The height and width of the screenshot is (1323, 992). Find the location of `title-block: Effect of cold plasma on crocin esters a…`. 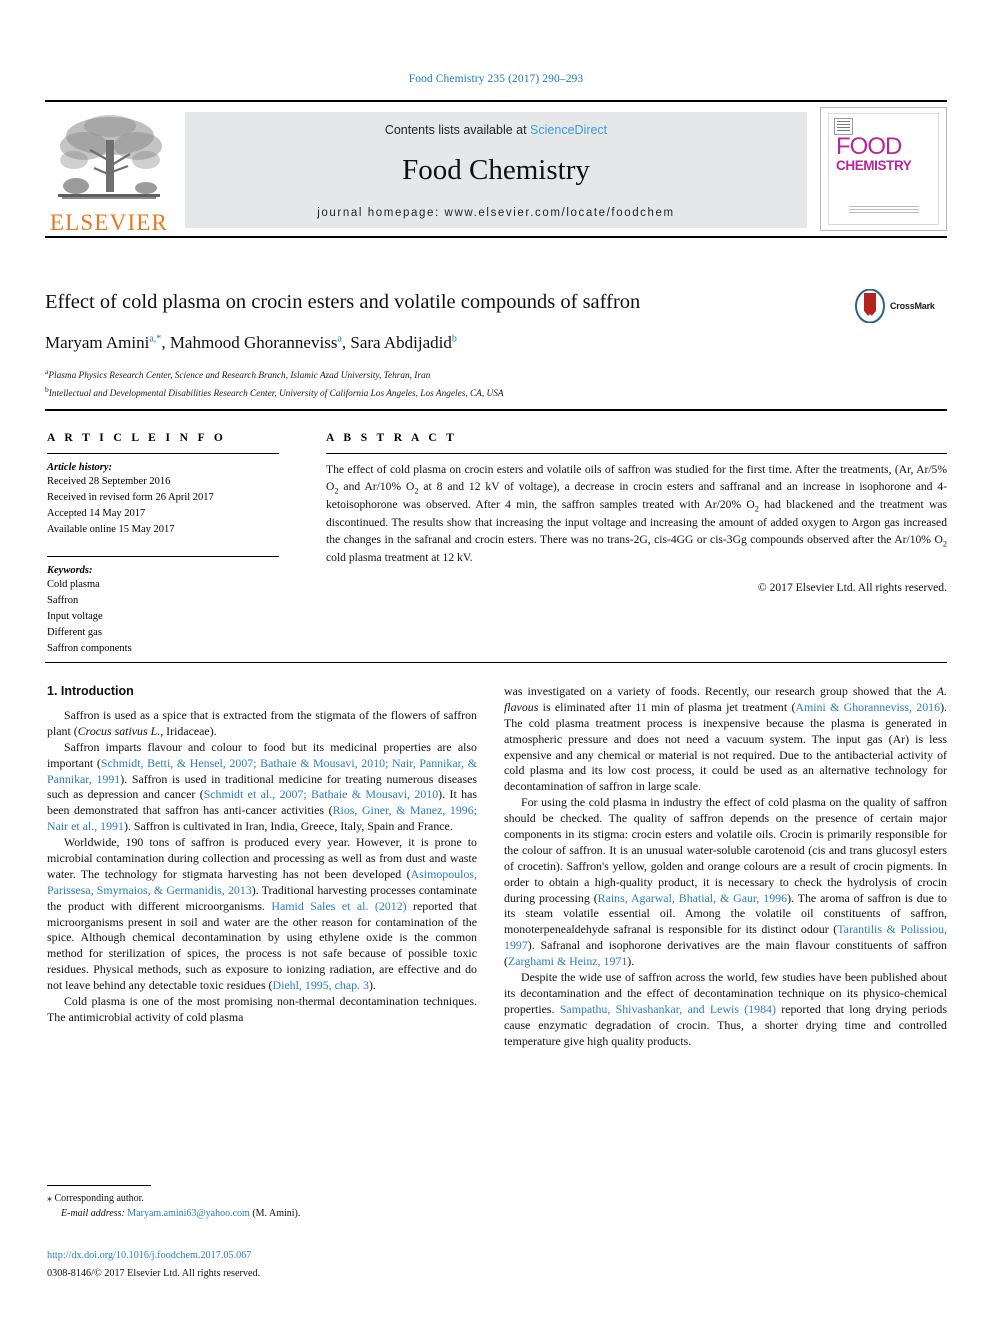

title-block: Effect of cold plasma on crocin esters a… is located at coordinates (496, 345).